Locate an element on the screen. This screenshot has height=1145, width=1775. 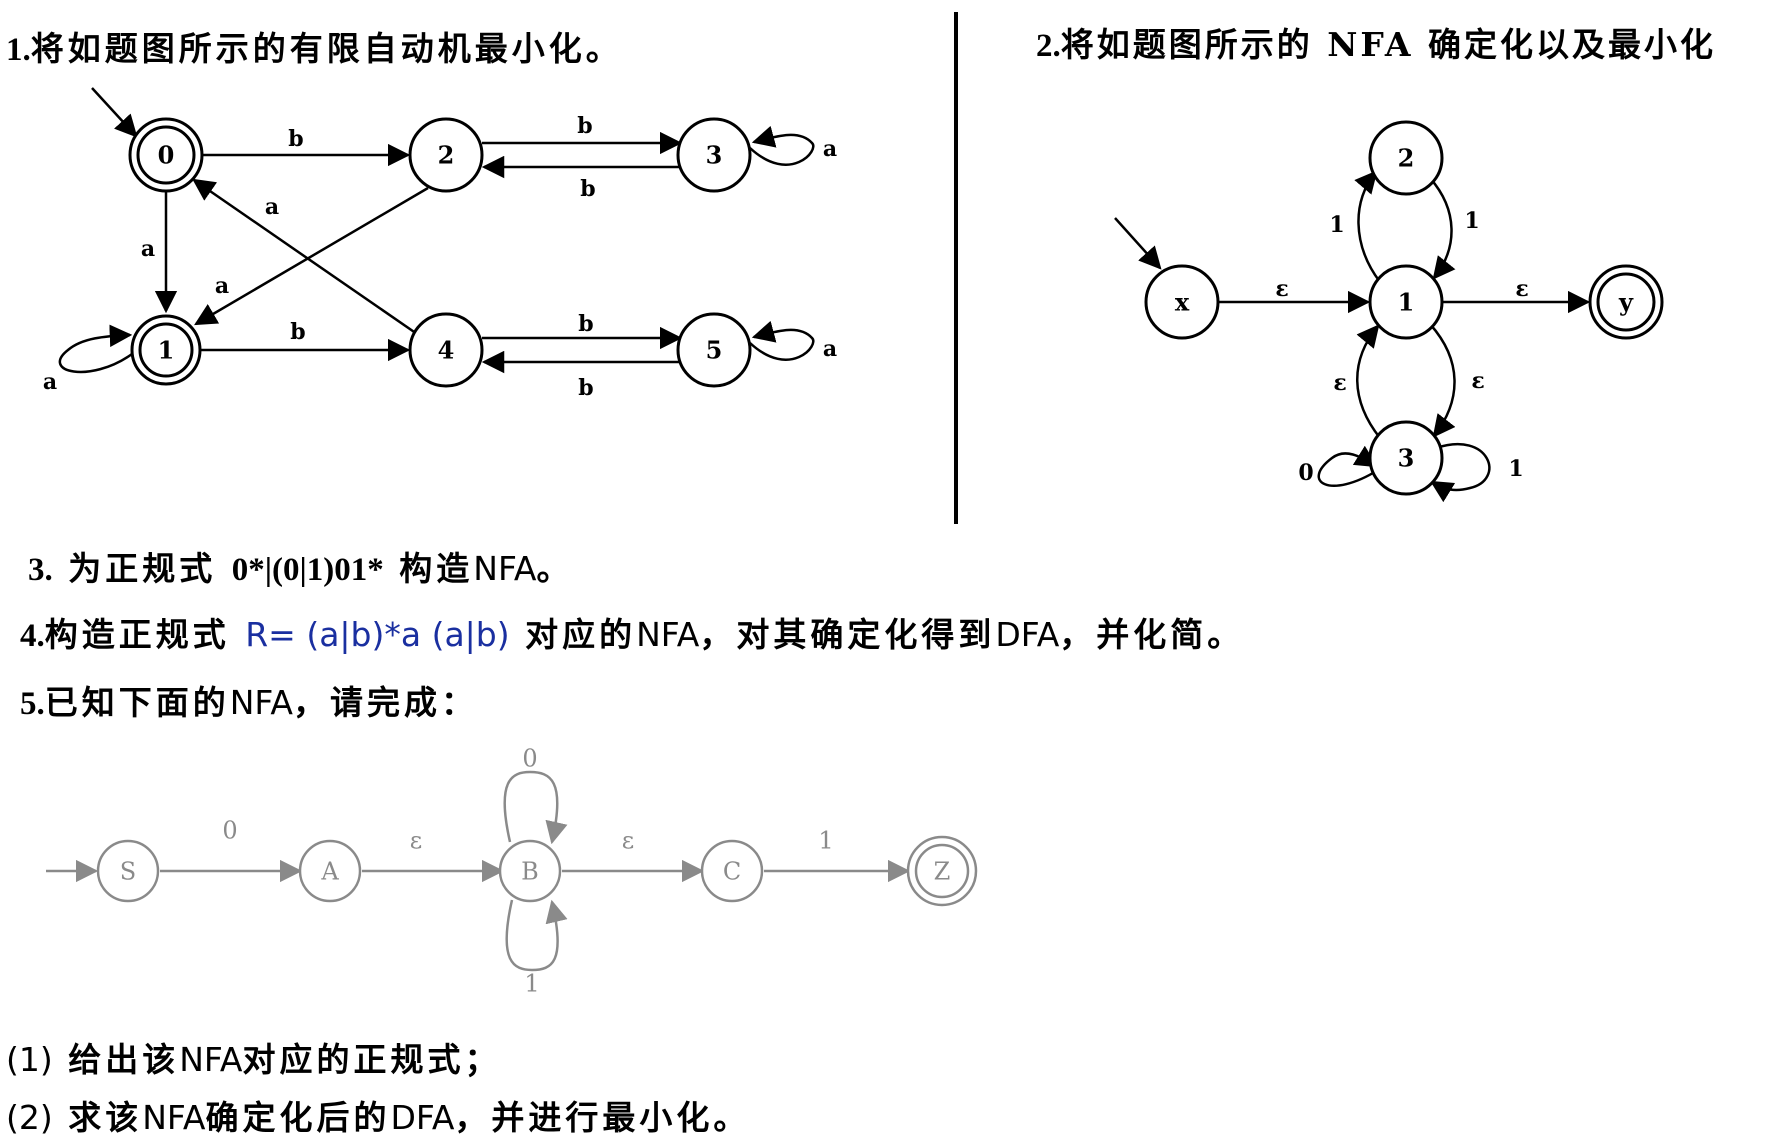
d1-label-4-0: a is located at coordinates (272, 207).